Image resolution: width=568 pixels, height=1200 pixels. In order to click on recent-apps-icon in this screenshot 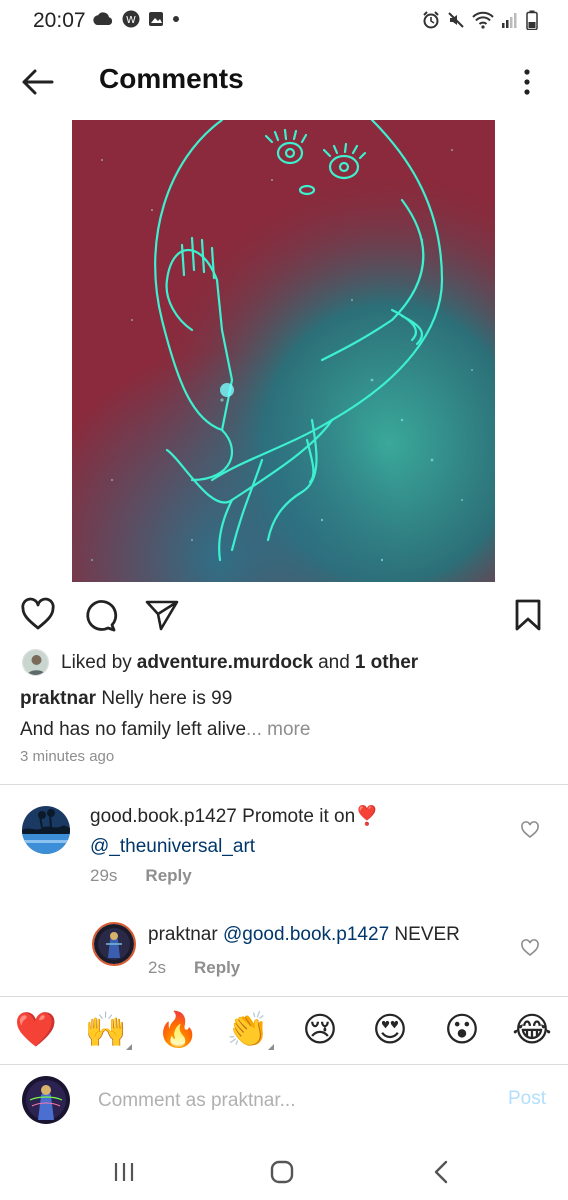, I will do `click(124, 1172)`.